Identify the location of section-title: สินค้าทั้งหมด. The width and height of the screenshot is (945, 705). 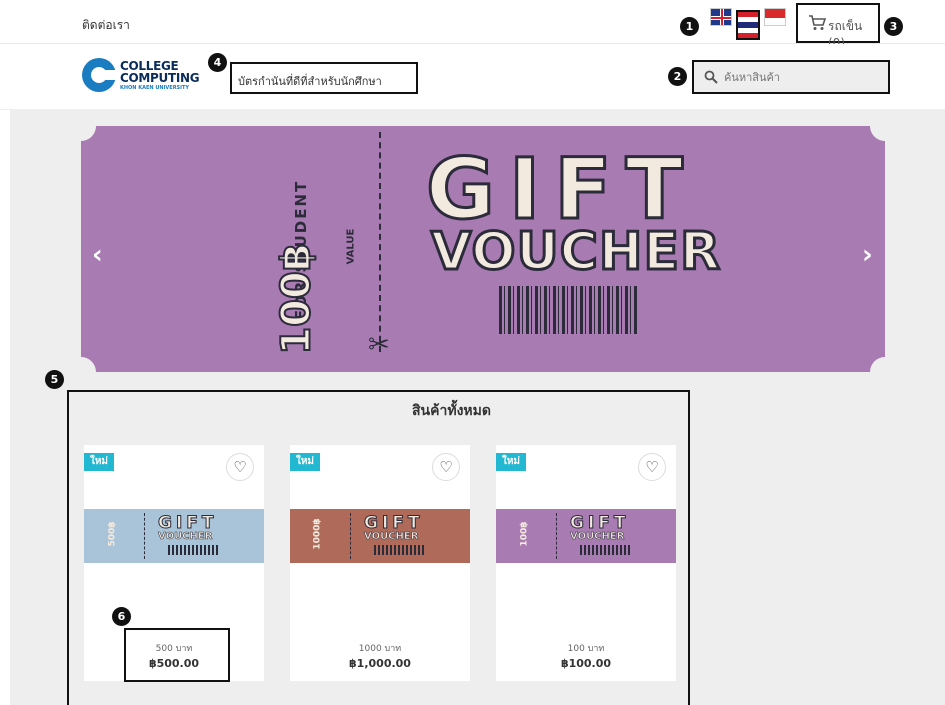
(451, 411).